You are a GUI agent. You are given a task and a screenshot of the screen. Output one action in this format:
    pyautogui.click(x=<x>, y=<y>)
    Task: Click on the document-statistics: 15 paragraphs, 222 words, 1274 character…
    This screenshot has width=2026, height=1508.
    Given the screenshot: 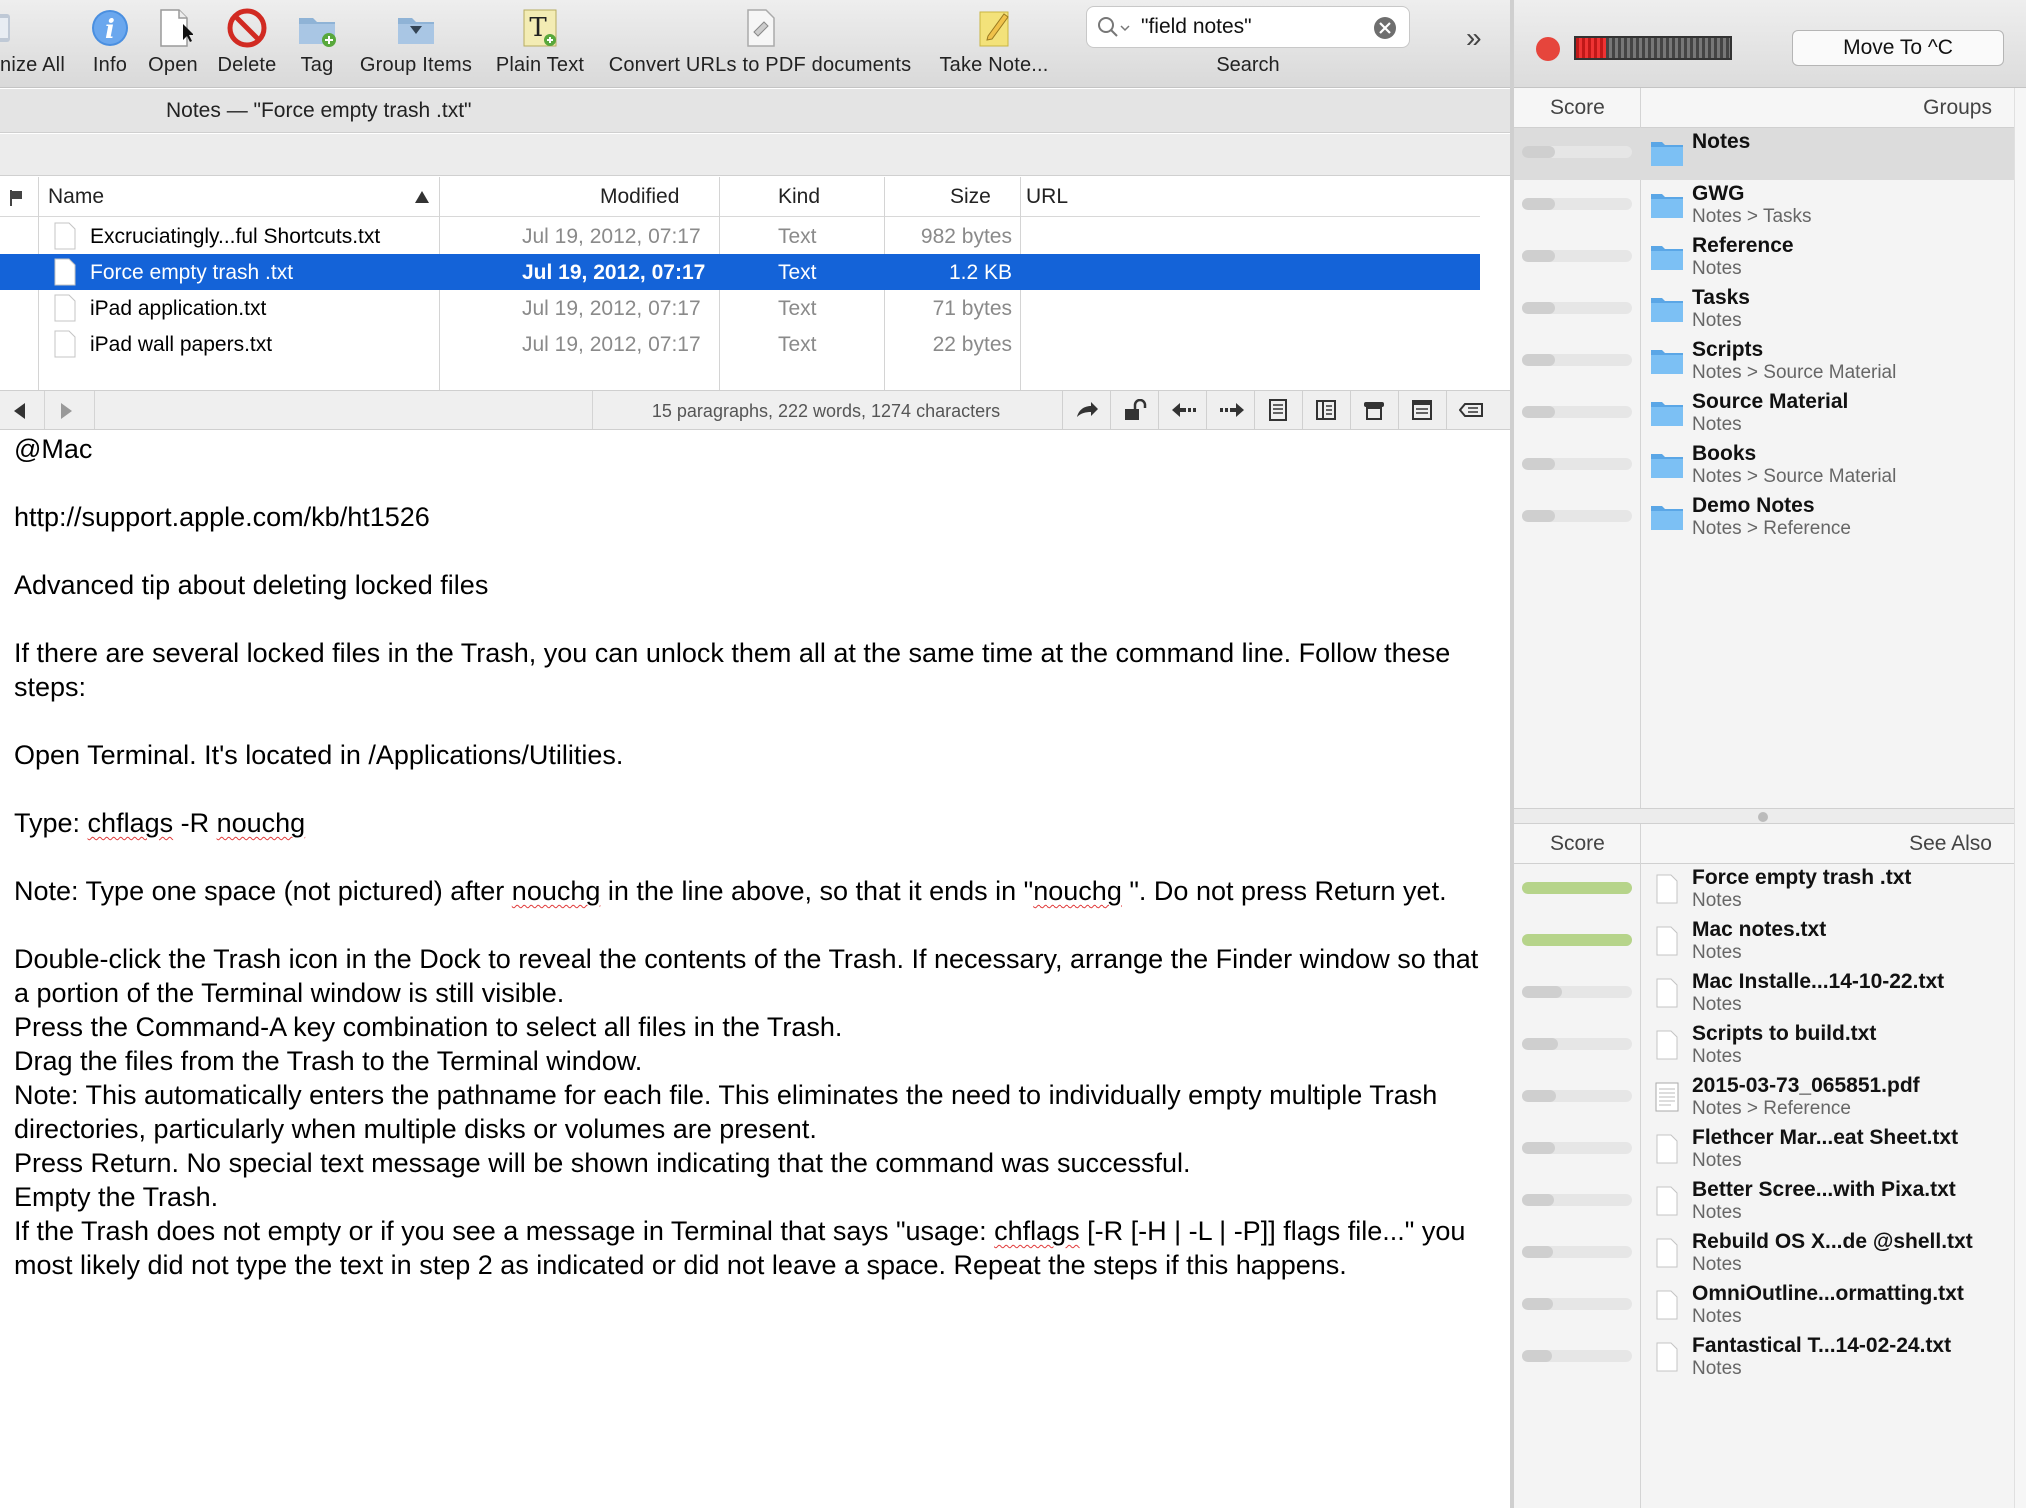 What is the action you would take?
    pyautogui.click(x=826, y=411)
    